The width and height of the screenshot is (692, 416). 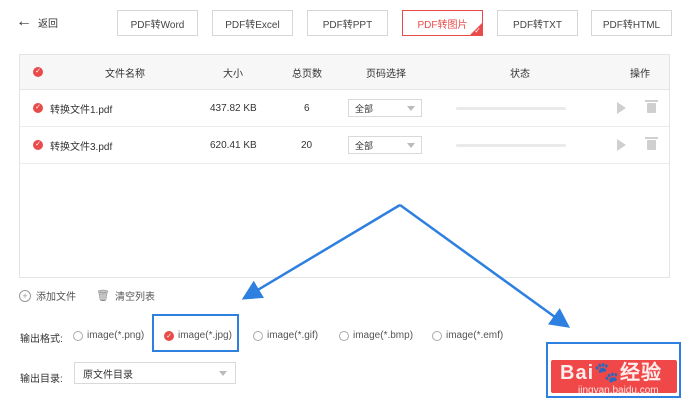 I want to click on arrow-to-convert, so click(x=485, y=265).